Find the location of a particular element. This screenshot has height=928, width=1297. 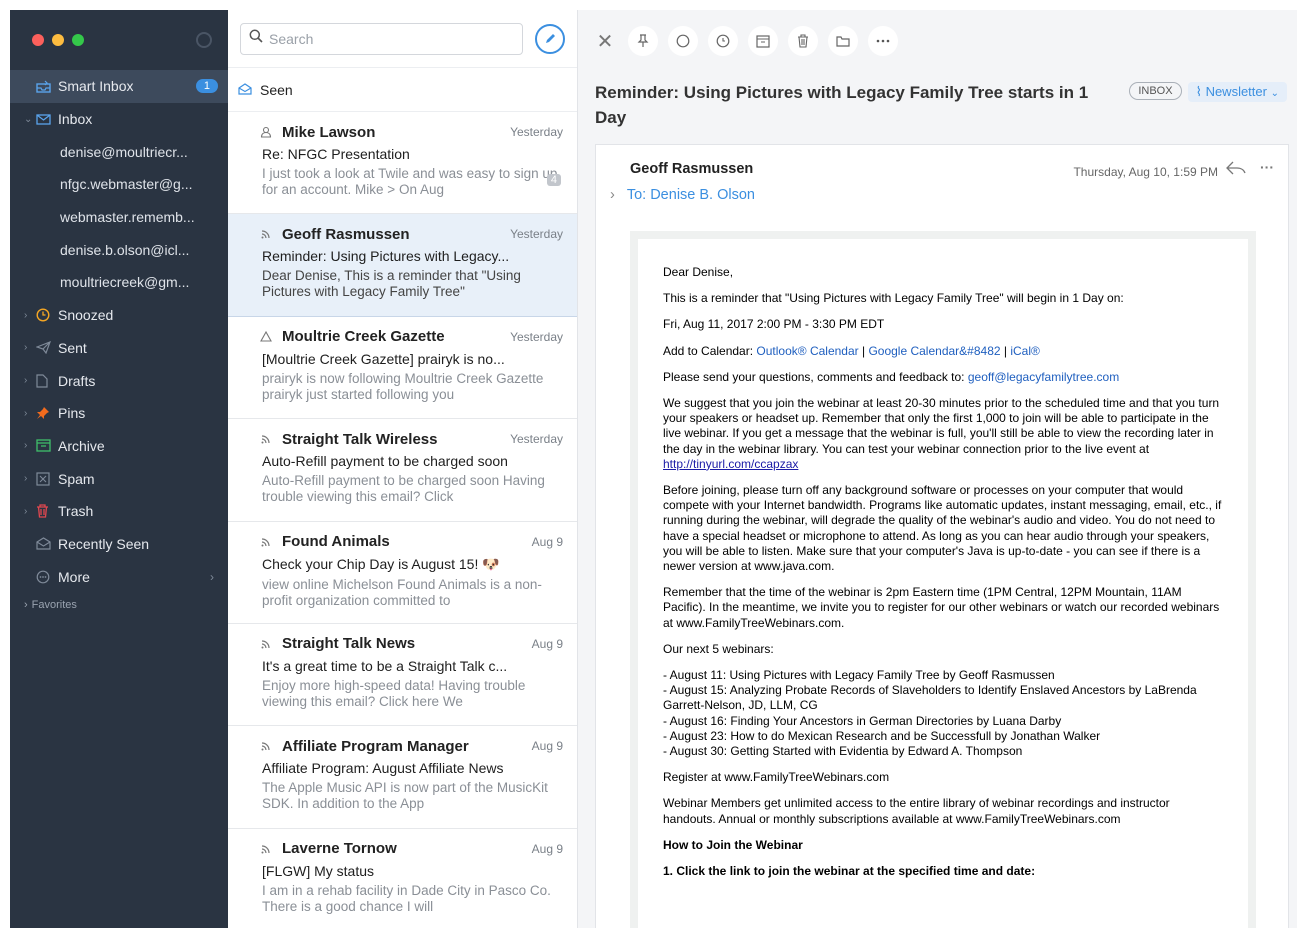

chevron-down-icon: ⌄ is located at coordinates (30, 119).